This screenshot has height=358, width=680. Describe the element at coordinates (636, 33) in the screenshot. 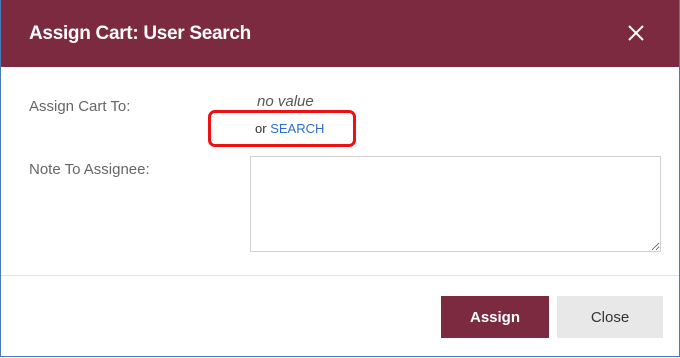

I see `close-icon` at that location.